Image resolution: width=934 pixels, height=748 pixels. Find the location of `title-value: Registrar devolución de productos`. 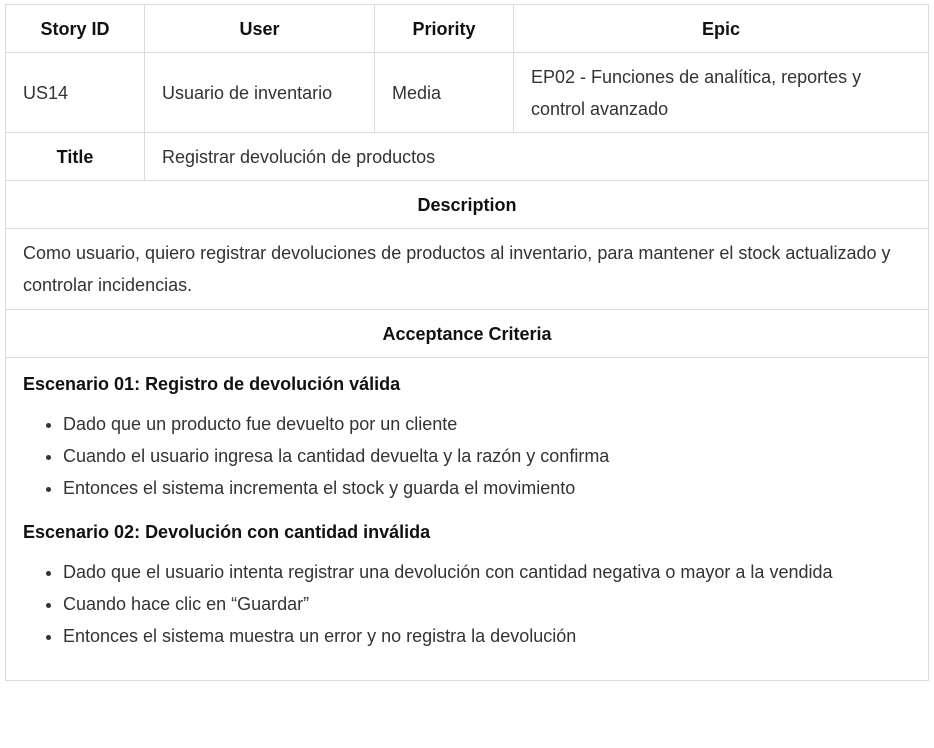

title-value: Registrar devolución de productos is located at coordinates (536, 156).